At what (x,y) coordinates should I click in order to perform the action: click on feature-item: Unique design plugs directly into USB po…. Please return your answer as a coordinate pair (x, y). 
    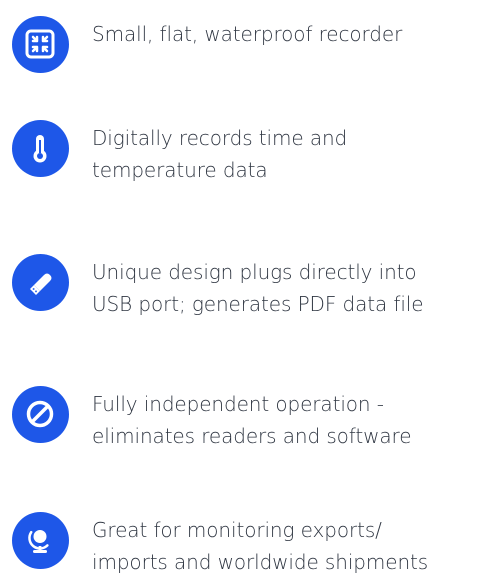
    Looking at the image, I should click on (243, 287).